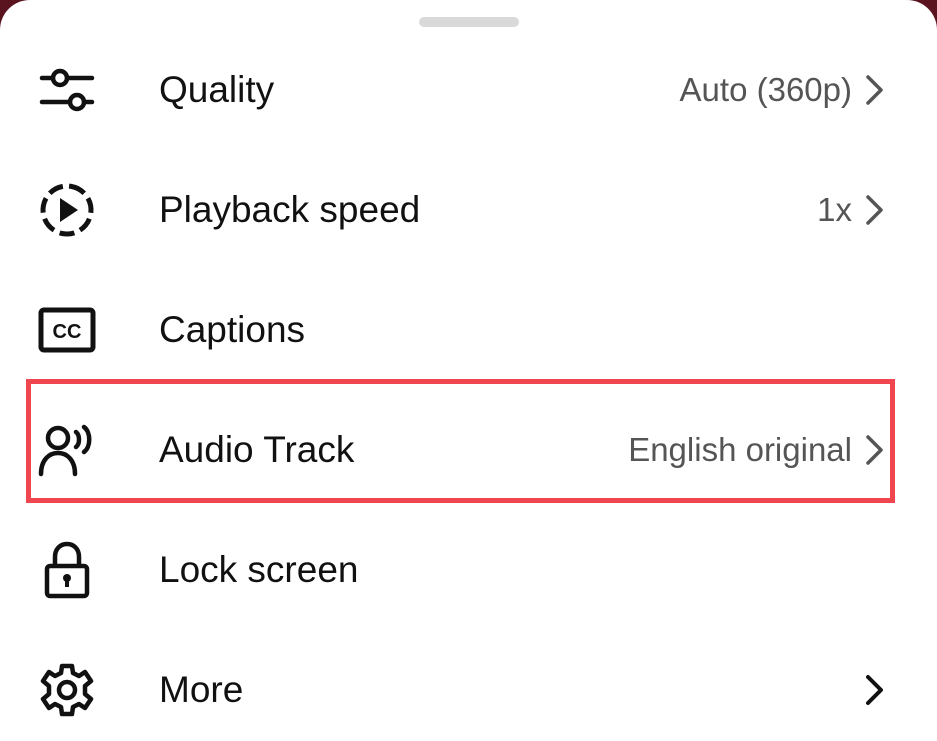 The height and width of the screenshot is (741, 937). Describe the element at coordinates (259, 569) in the screenshot. I see `menu-item-label: Lock screen` at that location.